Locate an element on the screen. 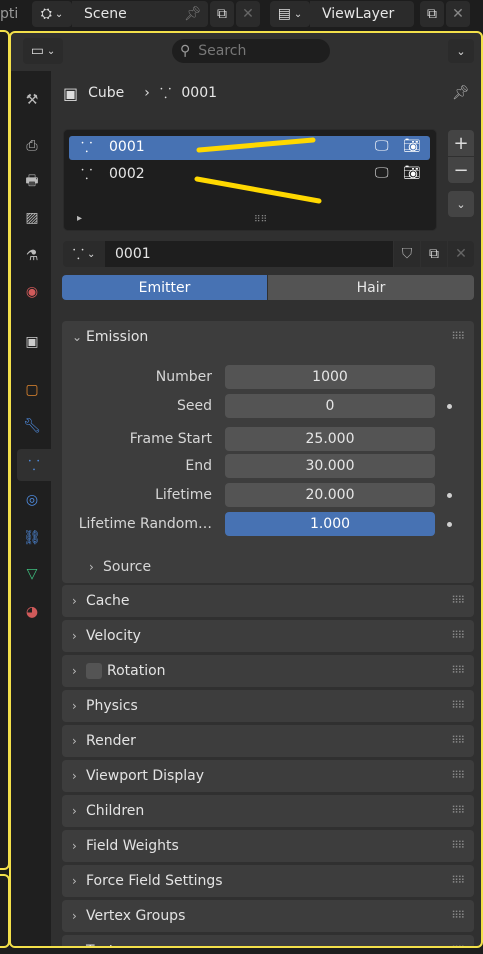  browse-settings-button: ⸪ ⌄ is located at coordinates (84, 254).